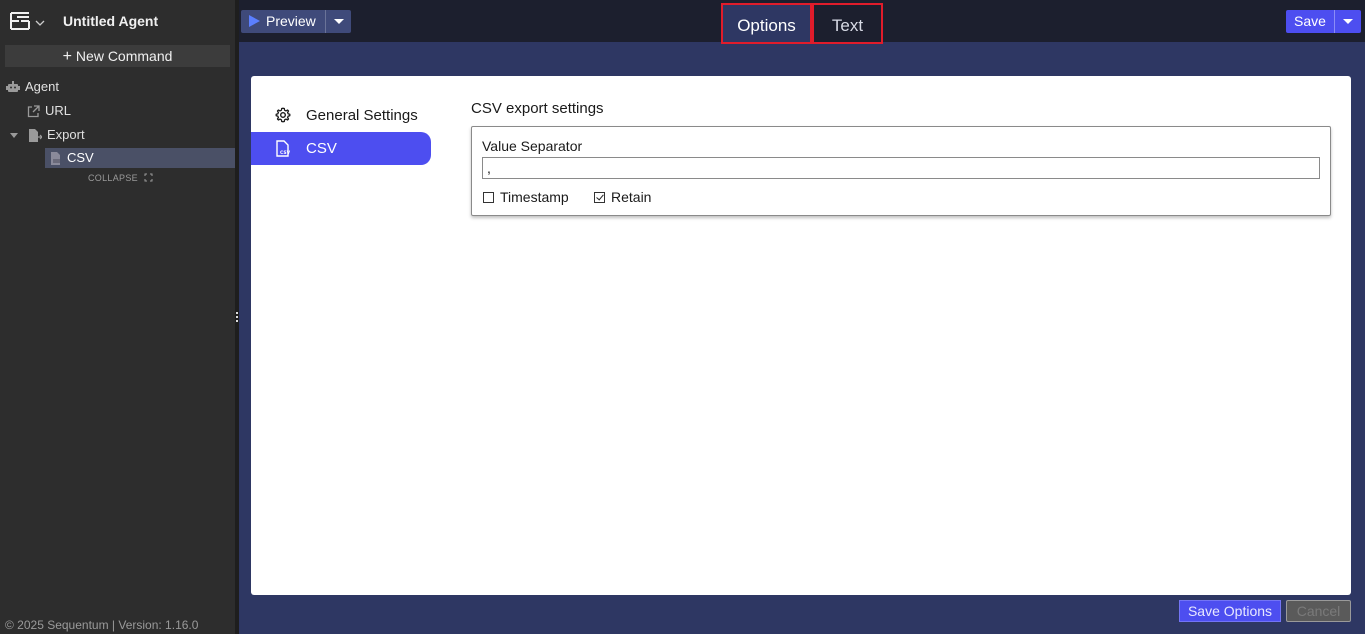  Describe the element at coordinates (321, 148) in the screenshot. I see `nav-label: CSV` at that location.